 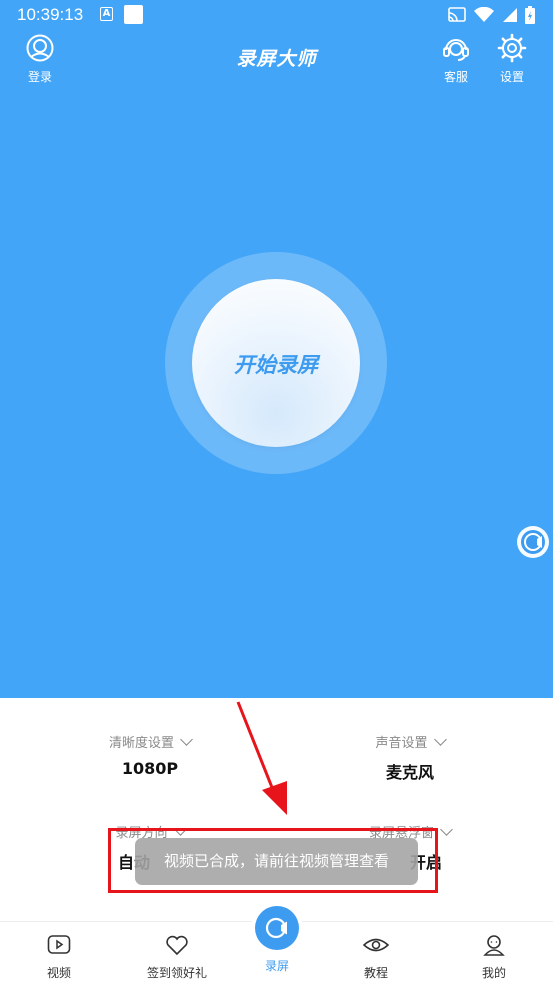 I want to click on nav-label-checkin: 签到领好礼, so click(x=176, y=973).